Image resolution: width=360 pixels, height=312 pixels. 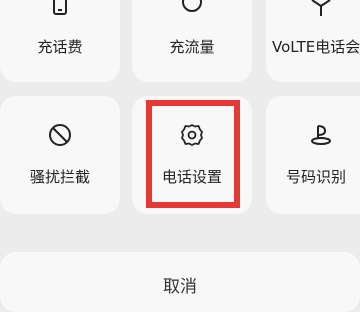 What do you see at coordinates (60, 10) in the screenshot?
I see `phone-icon` at bounding box center [60, 10].